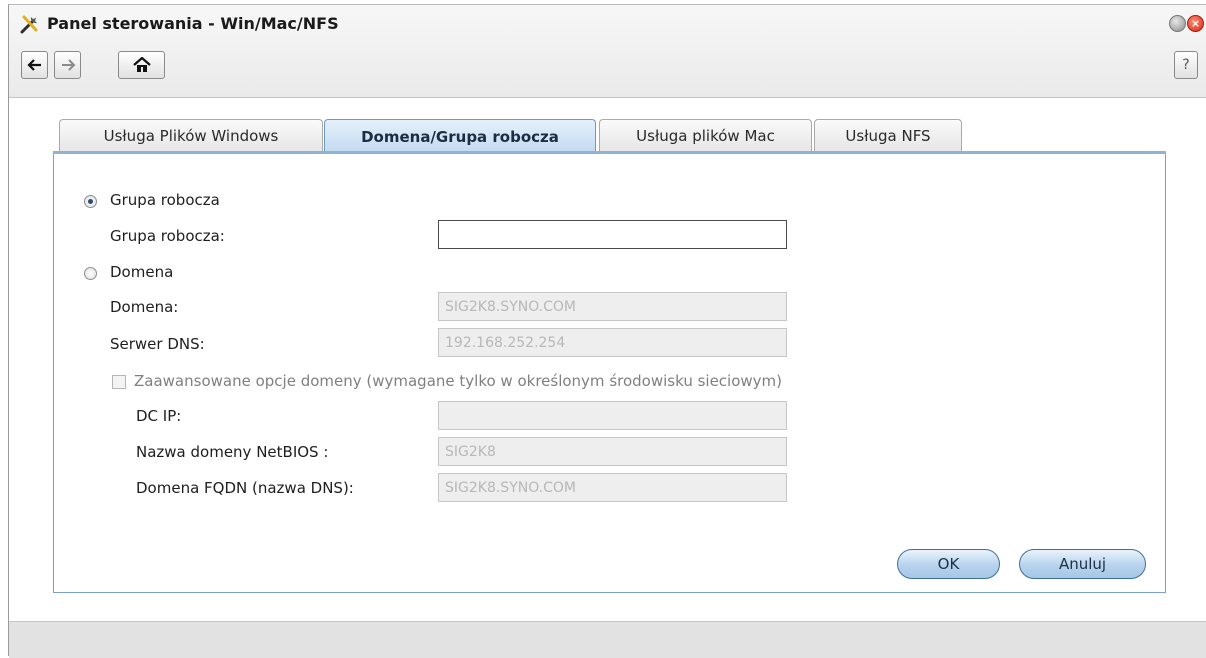  I want to click on tab-windows-file-service: Usługa Plików Windows, so click(191, 135).